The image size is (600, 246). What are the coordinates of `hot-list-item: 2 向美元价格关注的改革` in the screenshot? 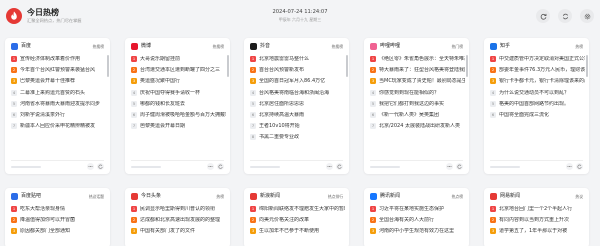 It's located at (297, 221).